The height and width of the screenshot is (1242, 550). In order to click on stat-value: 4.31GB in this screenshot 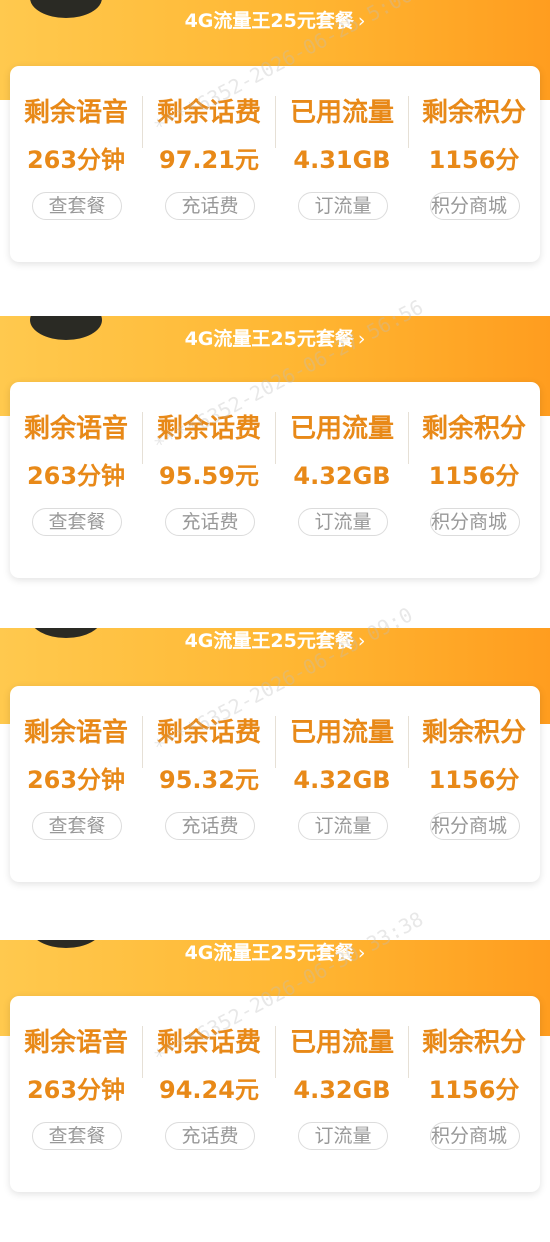, I will do `click(342, 160)`.